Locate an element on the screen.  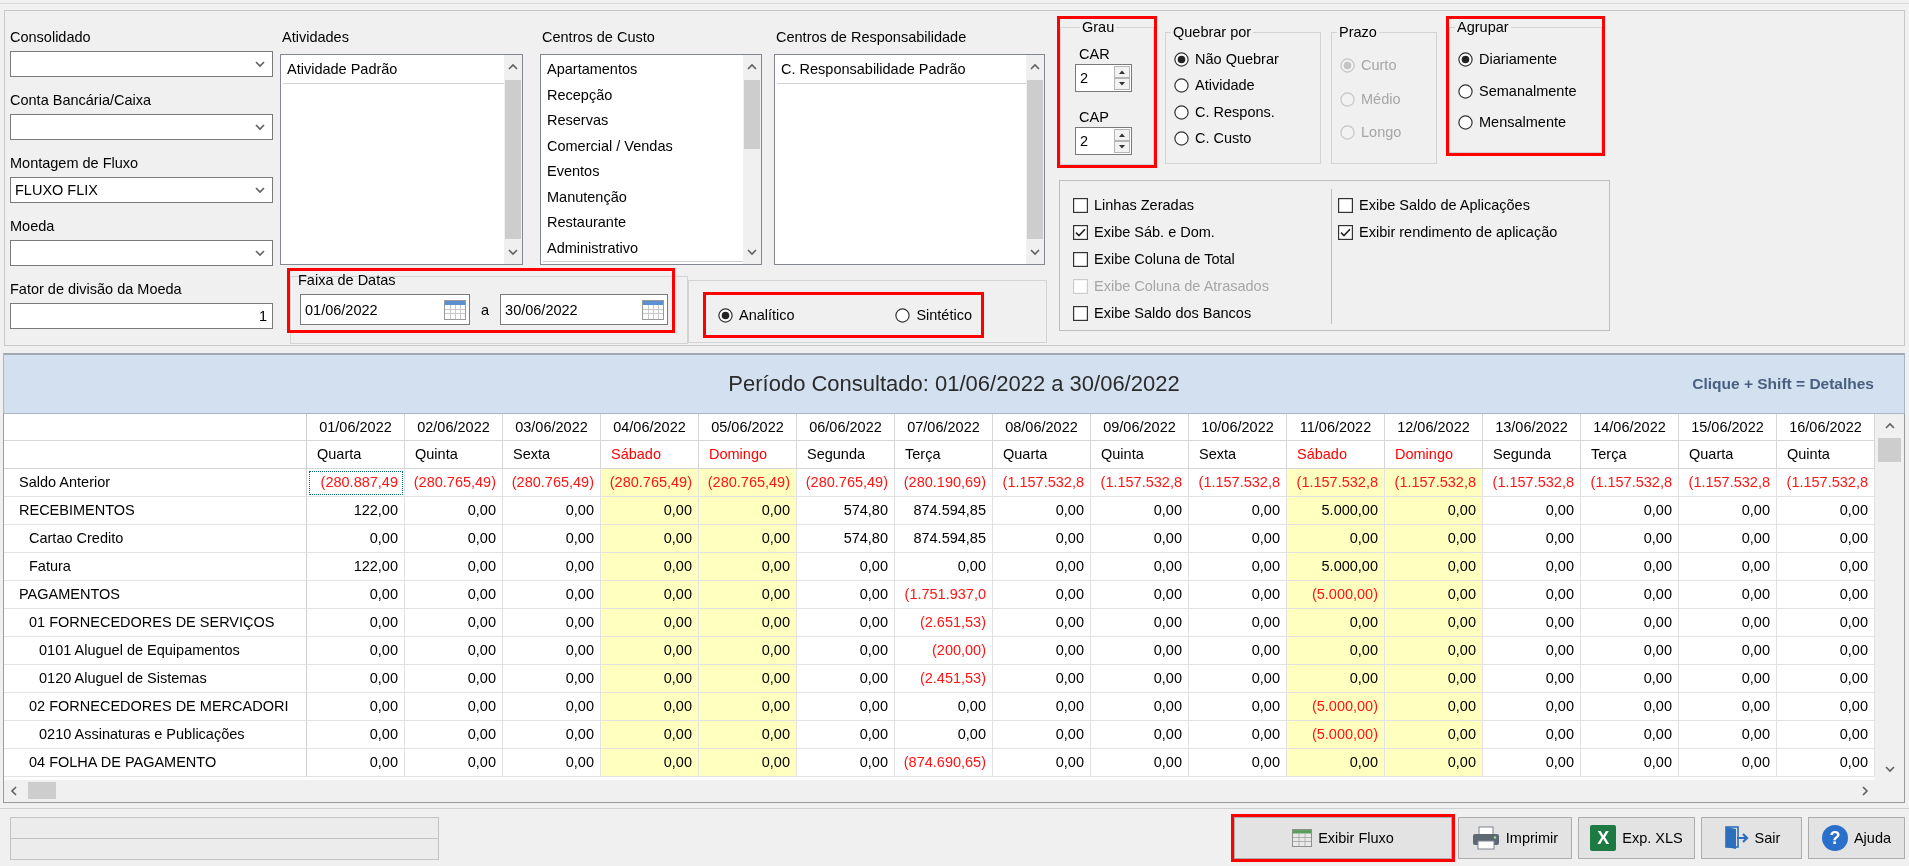
column-header: 06/06/2022 is located at coordinates (846, 427).